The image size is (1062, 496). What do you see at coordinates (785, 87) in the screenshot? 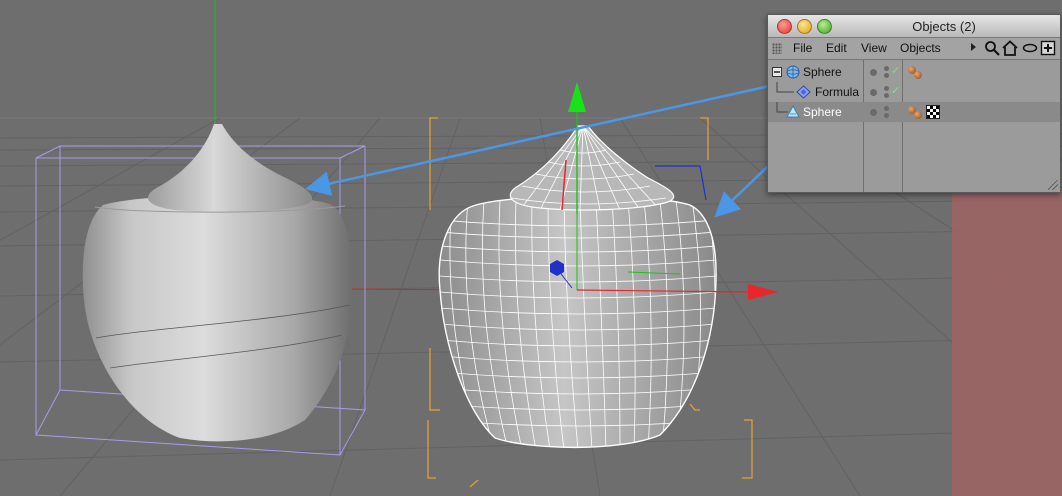
I see `tree-line` at bounding box center [785, 87].